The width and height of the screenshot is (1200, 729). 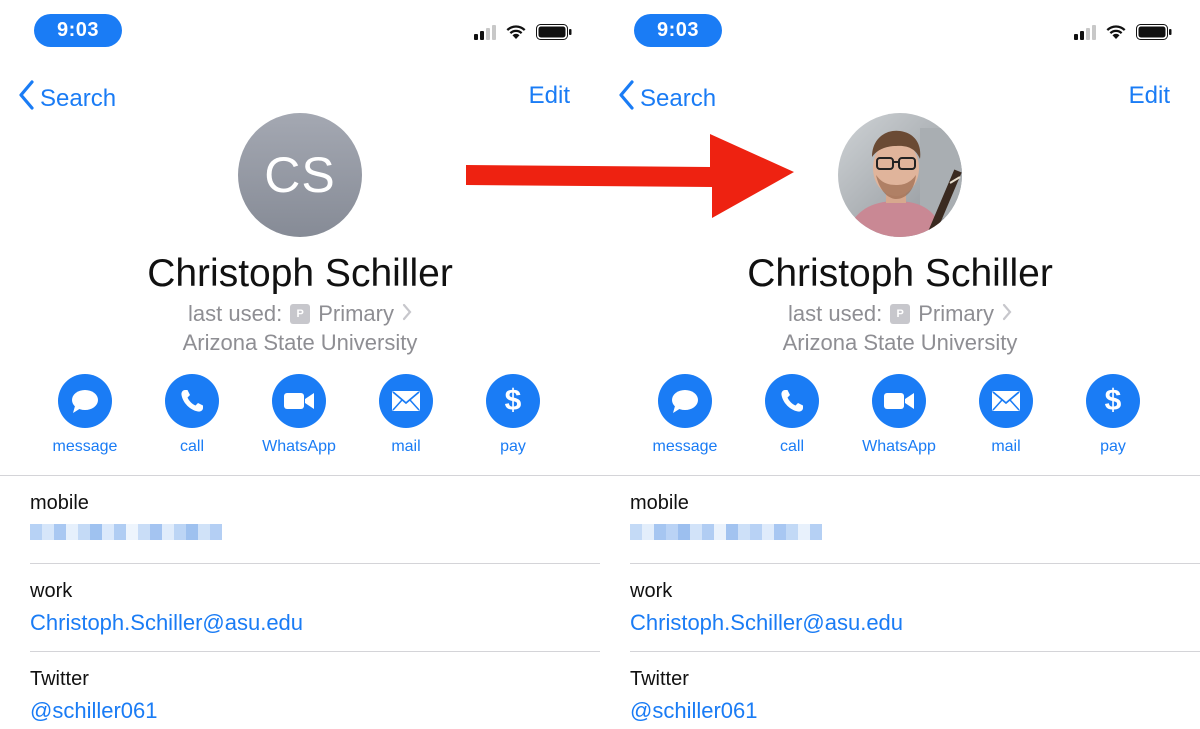 I want to click on back-button: Search, so click(x=67, y=98).